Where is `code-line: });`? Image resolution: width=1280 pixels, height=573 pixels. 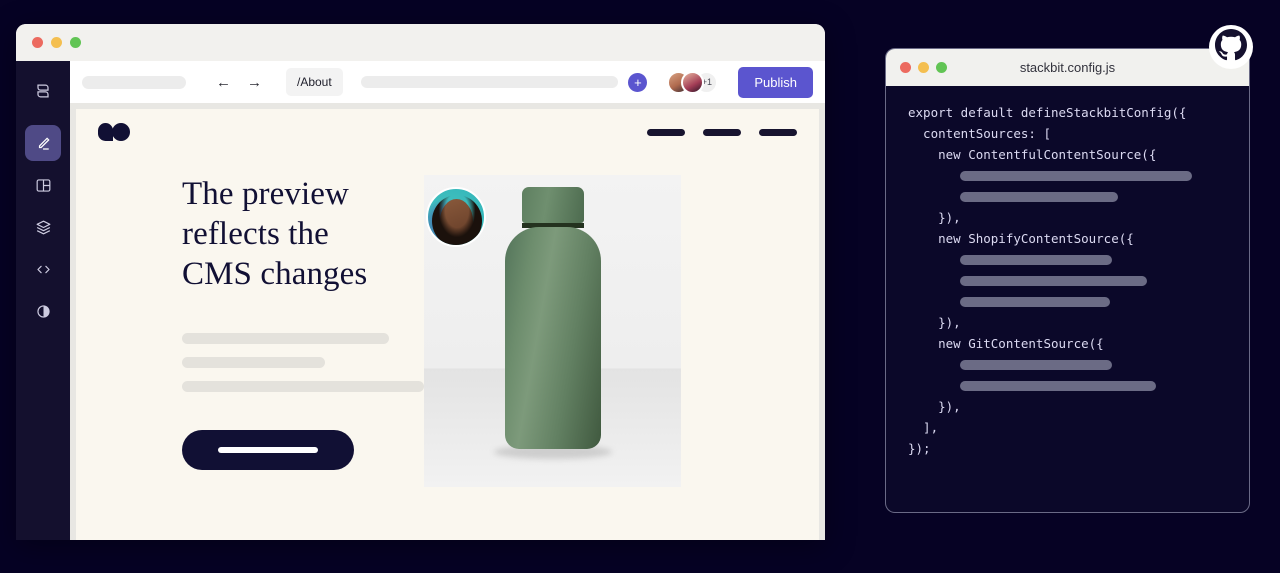 code-line: }); is located at coordinates (919, 448).